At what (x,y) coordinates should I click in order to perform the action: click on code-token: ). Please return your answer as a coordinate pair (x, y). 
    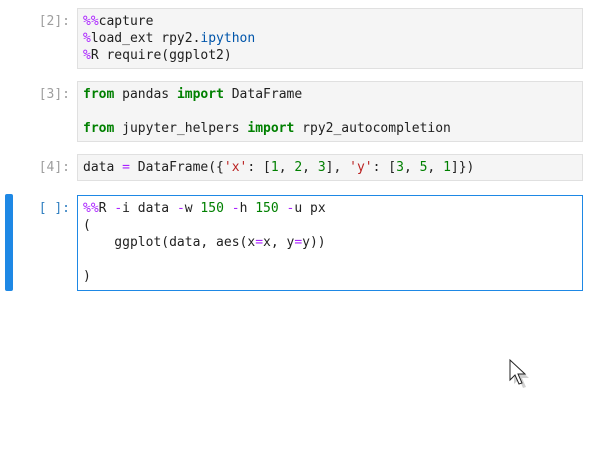
    Looking at the image, I should click on (87, 276).